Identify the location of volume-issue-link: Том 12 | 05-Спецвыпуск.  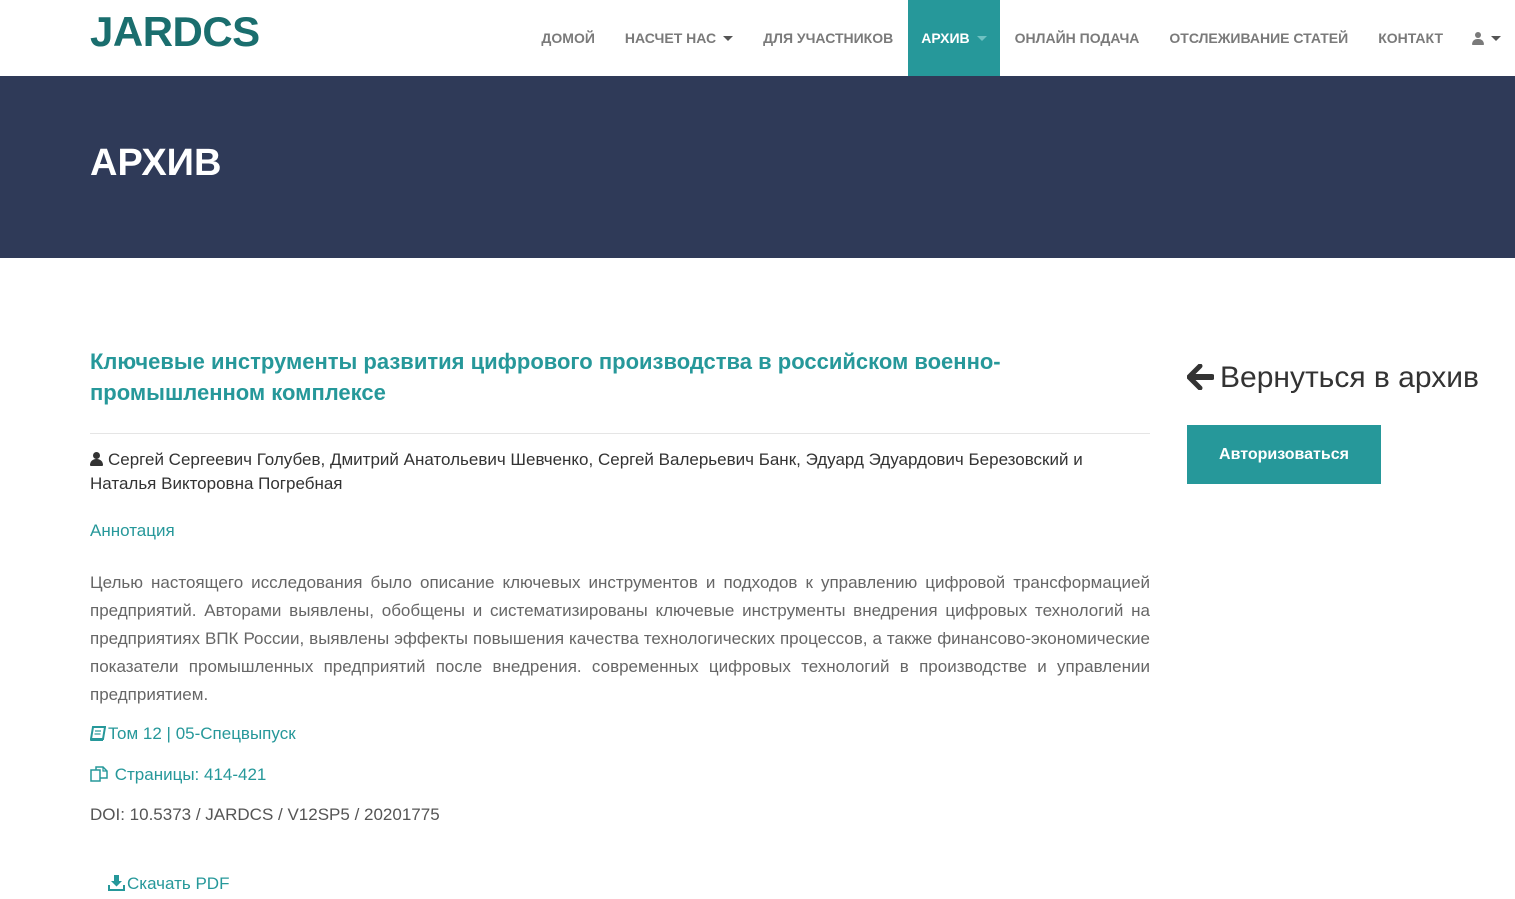
(193, 734).